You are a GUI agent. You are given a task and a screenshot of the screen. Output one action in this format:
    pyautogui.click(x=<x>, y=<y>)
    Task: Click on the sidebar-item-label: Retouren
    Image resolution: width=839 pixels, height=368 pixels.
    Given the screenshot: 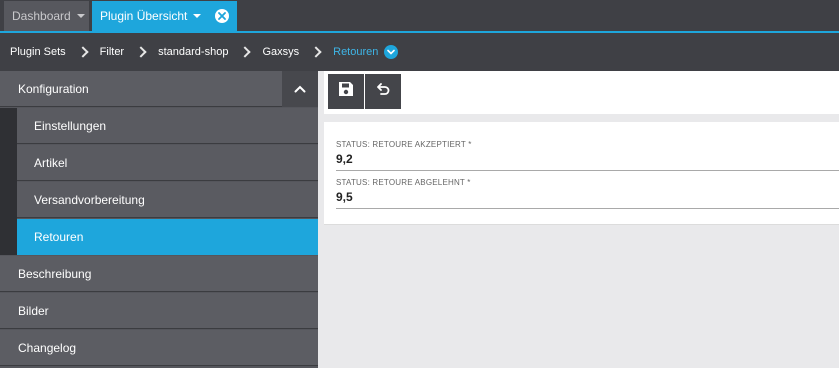 What is the action you would take?
    pyautogui.click(x=59, y=236)
    